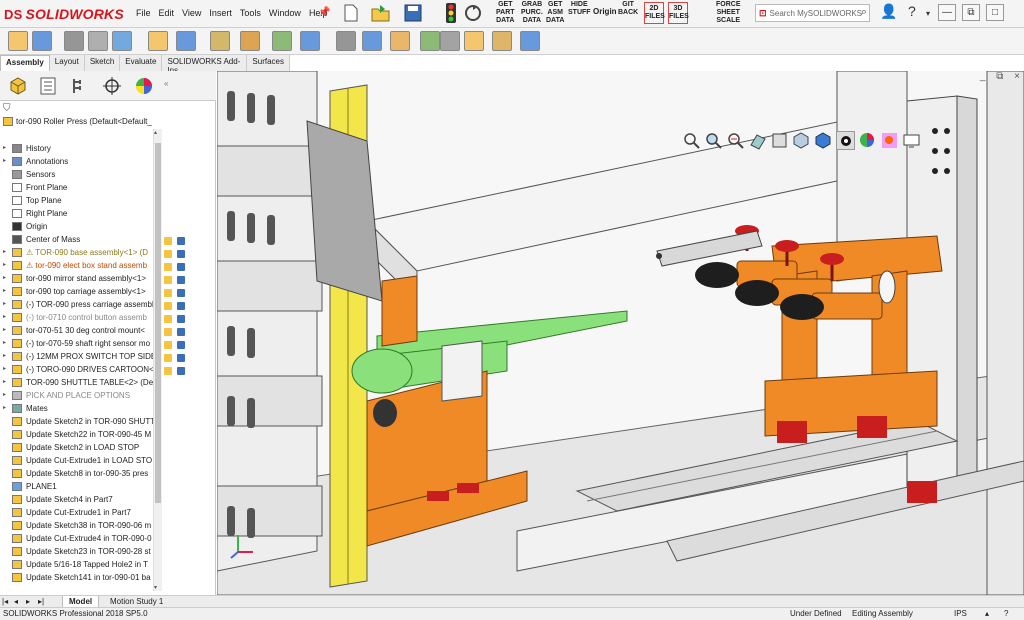 Image resolution: width=1024 pixels, height=620 pixels. I want to click on custom-tool-5: GIT BACK, so click(628, 9).